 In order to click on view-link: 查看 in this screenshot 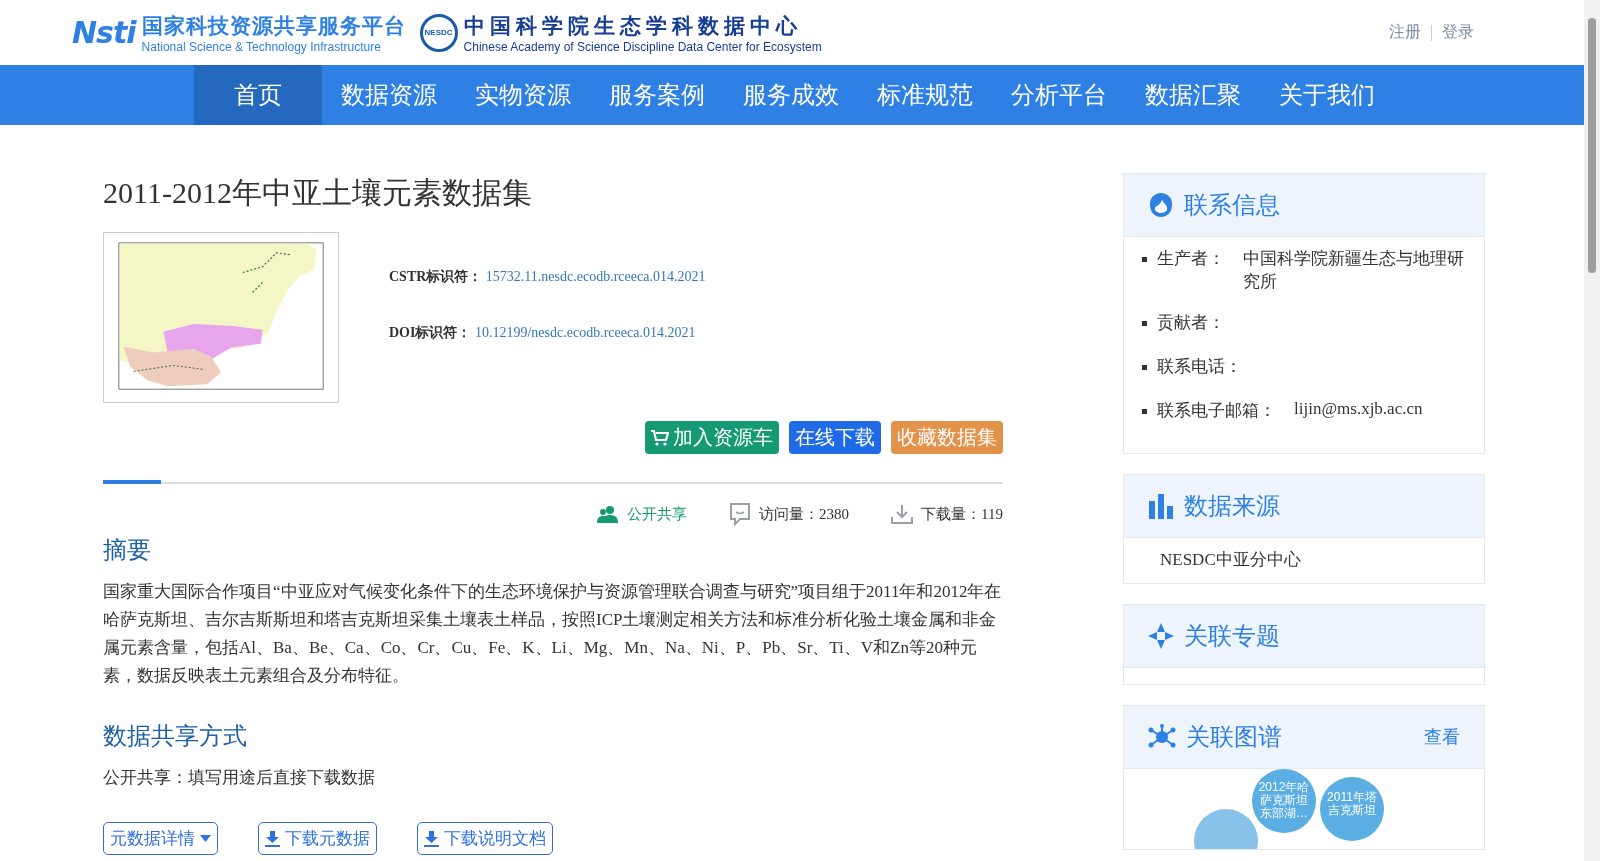, I will do `click(1442, 737)`.